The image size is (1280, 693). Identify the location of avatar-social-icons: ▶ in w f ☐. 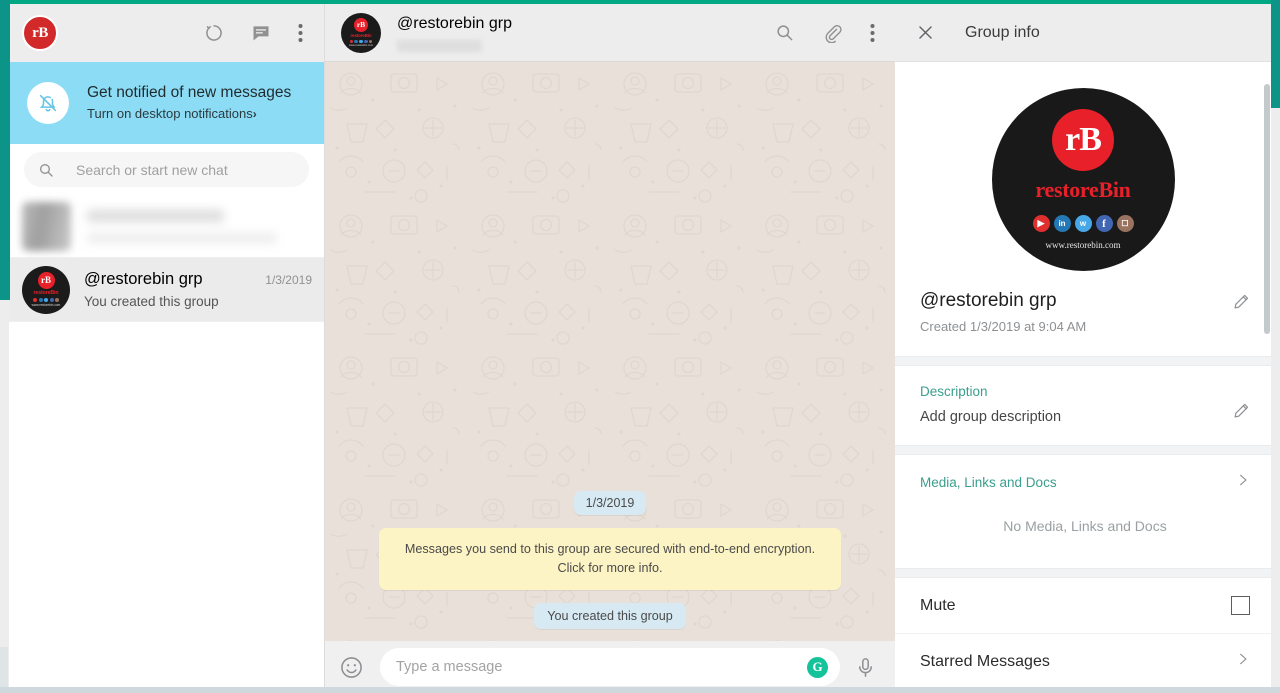
(1083, 223).